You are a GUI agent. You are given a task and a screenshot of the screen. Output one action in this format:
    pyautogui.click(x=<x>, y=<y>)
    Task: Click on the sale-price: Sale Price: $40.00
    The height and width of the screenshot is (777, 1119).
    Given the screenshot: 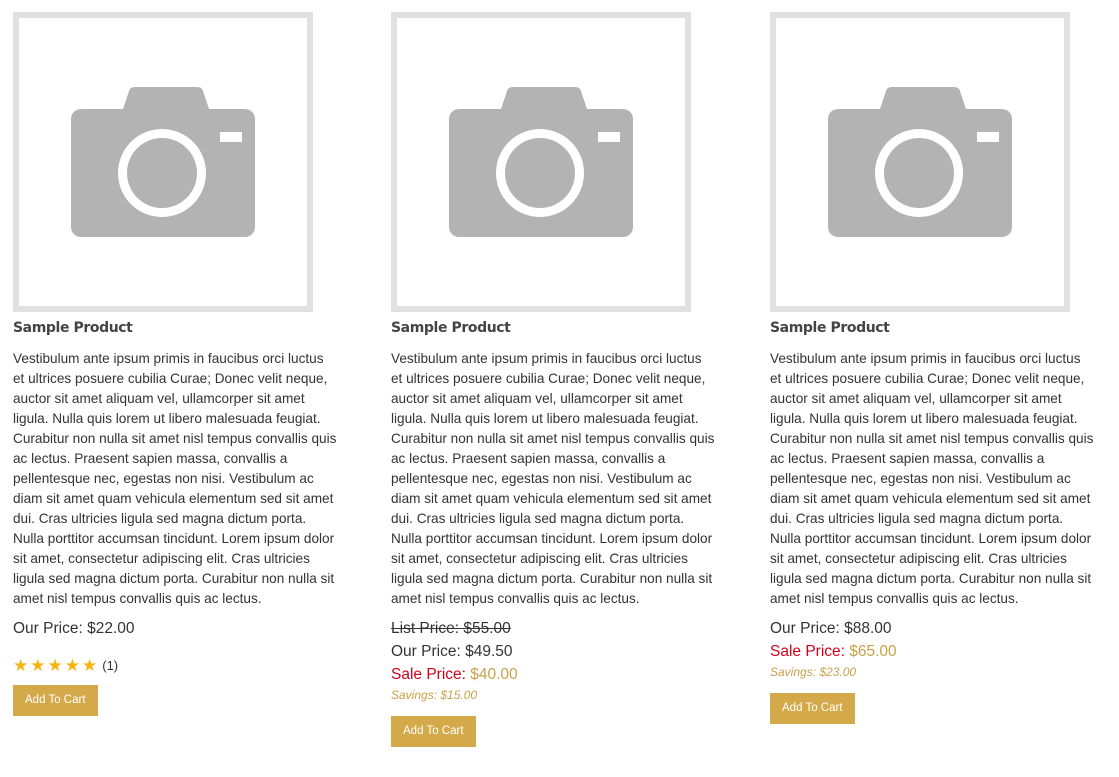 What is the action you would take?
    pyautogui.click(x=556, y=674)
    